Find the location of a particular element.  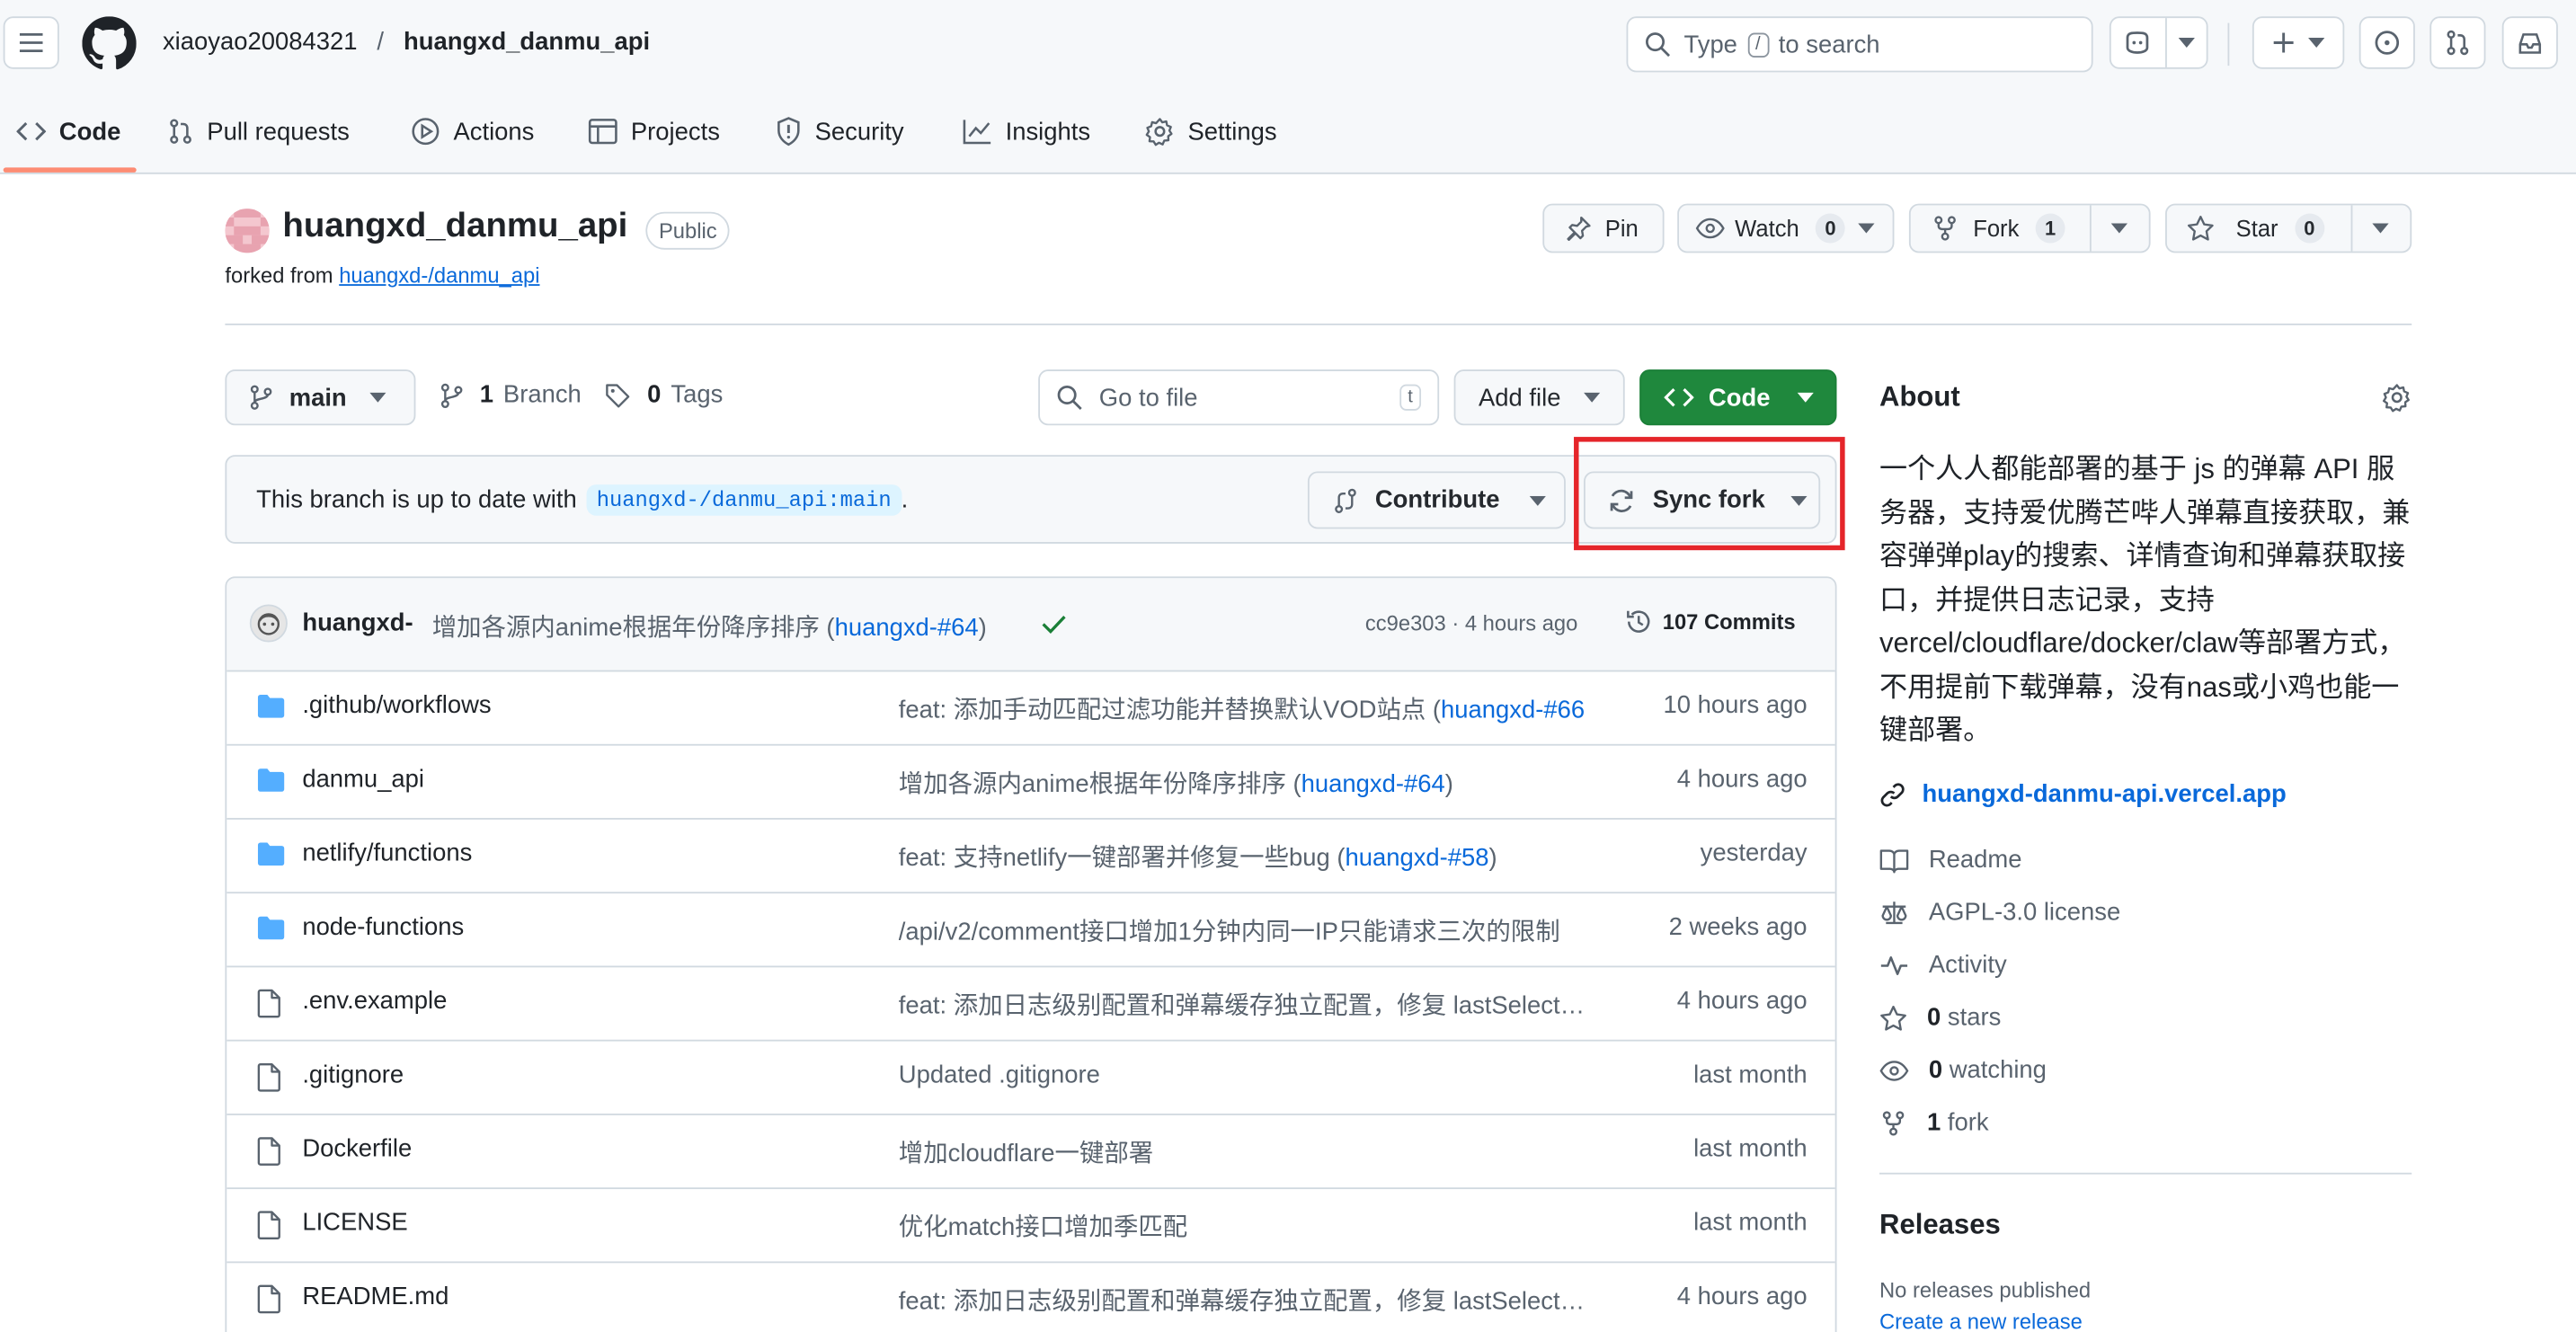

breadcrumb-repo: huangxd_danmu_api is located at coordinates (527, 42).